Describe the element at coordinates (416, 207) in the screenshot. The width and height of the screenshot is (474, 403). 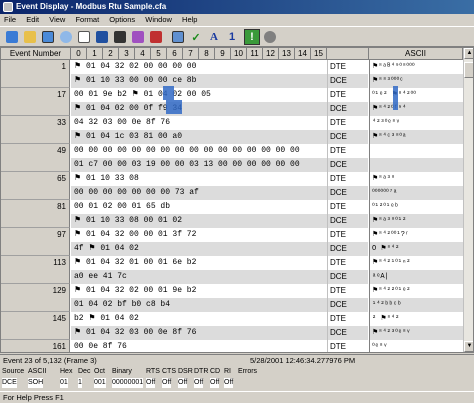
I see `ascii-data-line: ⁰¹²⁰¹ᵉᵇ` at that location.